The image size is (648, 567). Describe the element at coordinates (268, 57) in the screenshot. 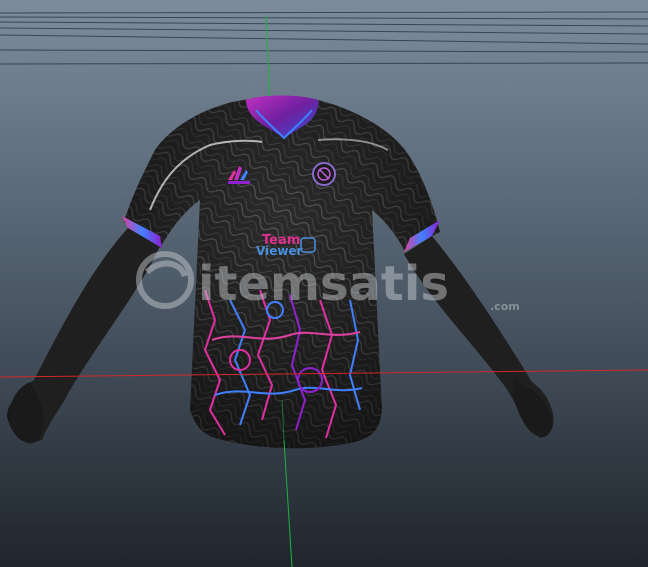

I see `axis-y-line` at that location.